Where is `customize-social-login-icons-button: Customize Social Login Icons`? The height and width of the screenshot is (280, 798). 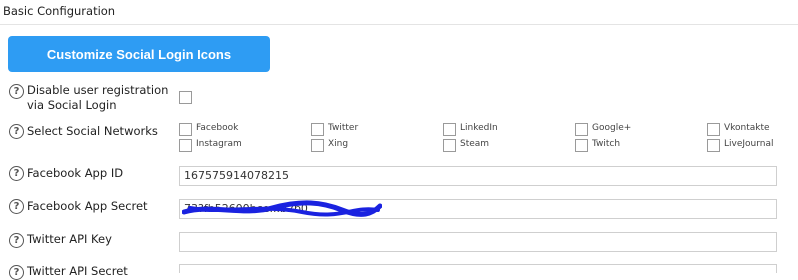
customize-social-login-icons-button: Customize Social Login Icons is located at coordinates (139, 54).